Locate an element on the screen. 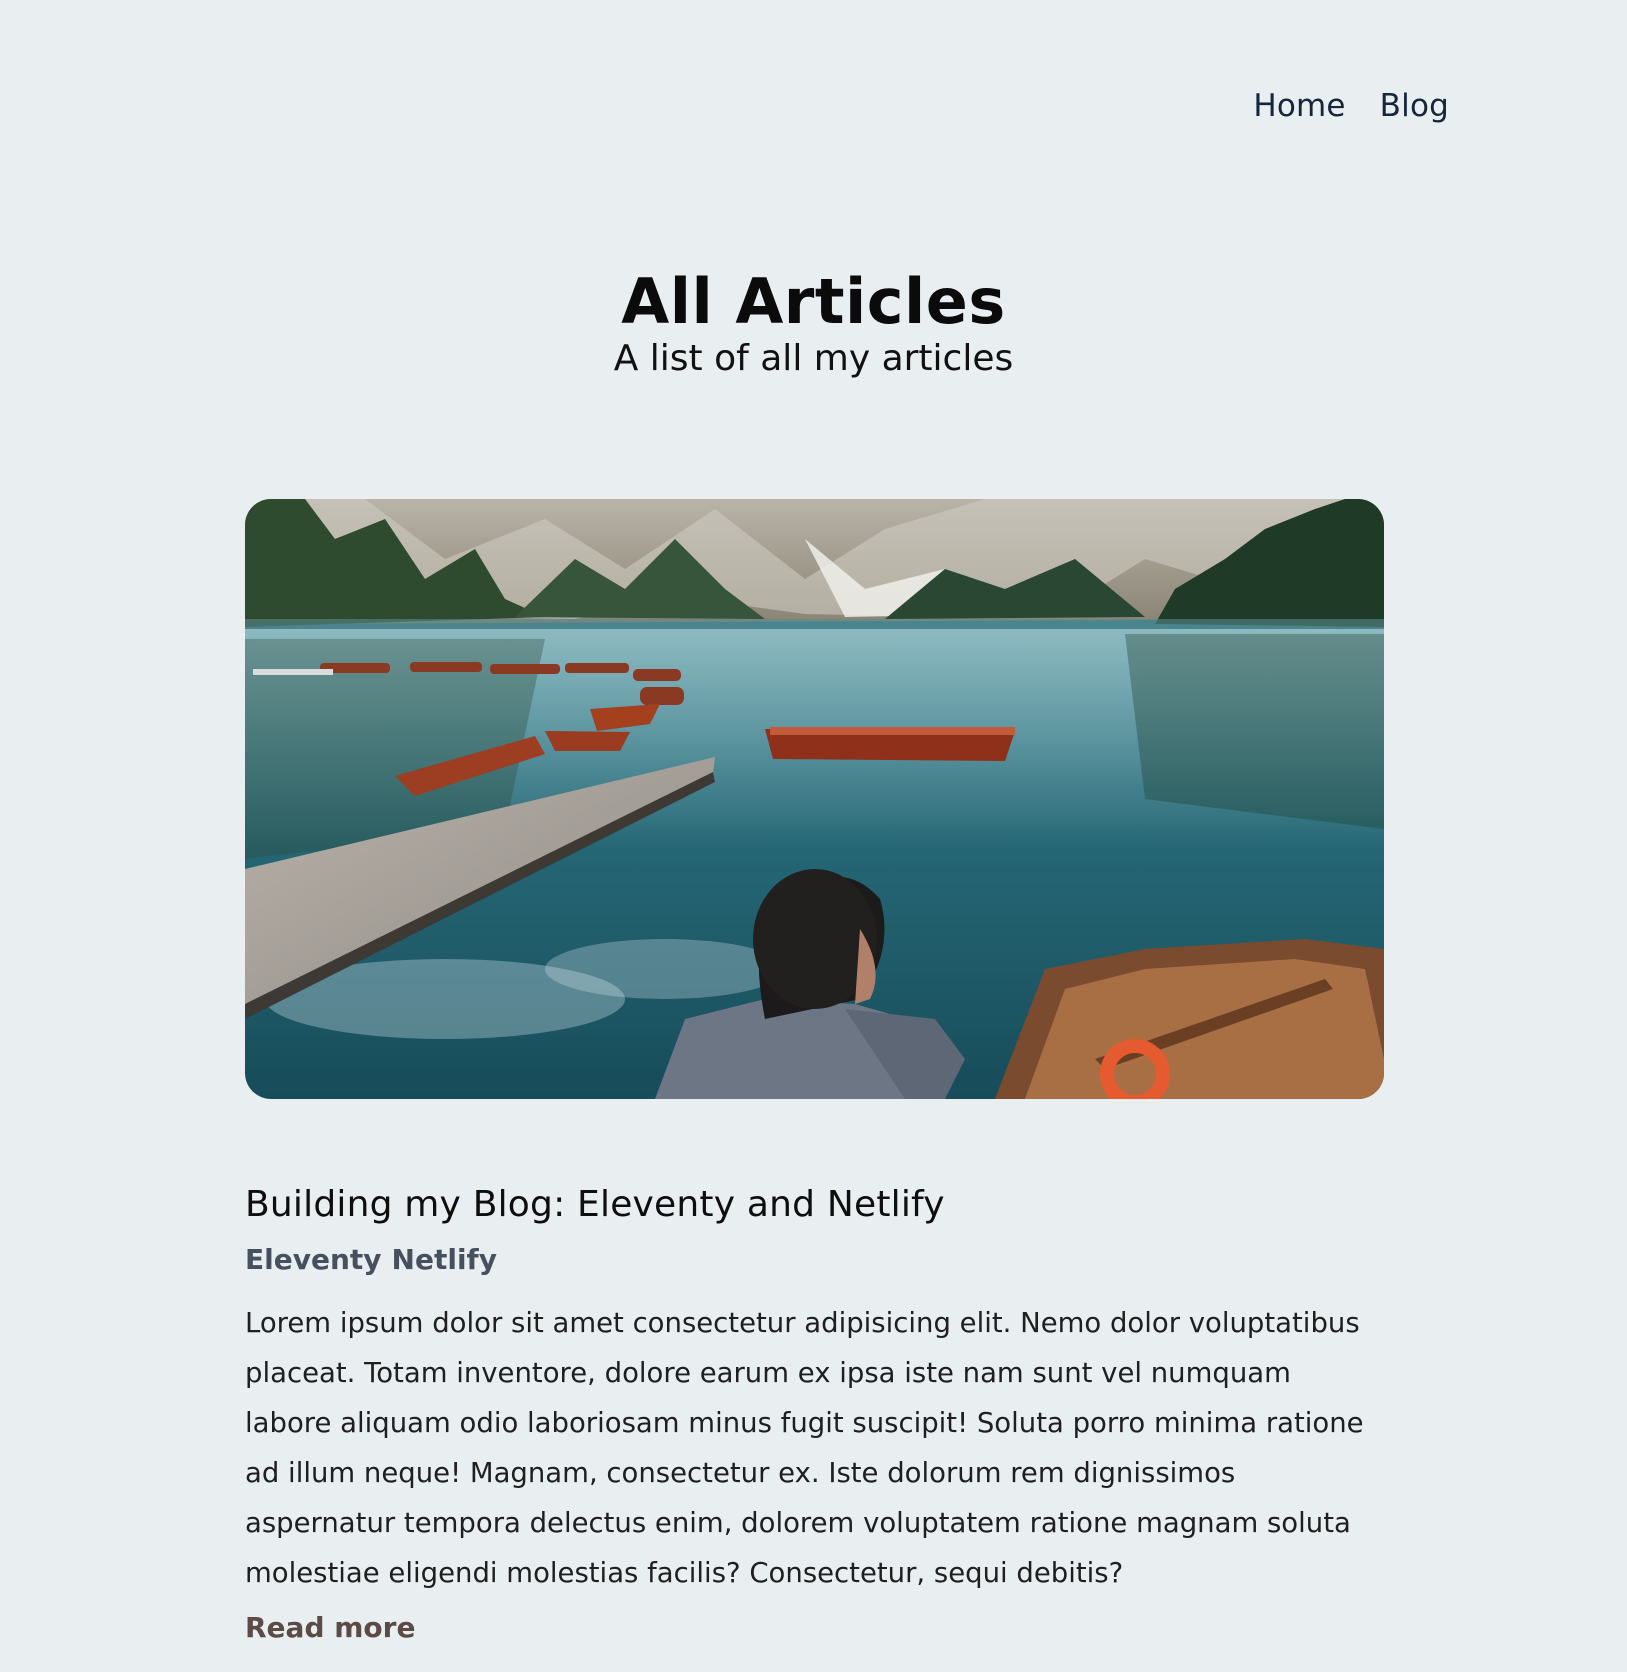 Image resolution: width=1627 pixels, height=1672 pixels. page-header: All Articles A list of all my articles is located at coordinates (813, 323).